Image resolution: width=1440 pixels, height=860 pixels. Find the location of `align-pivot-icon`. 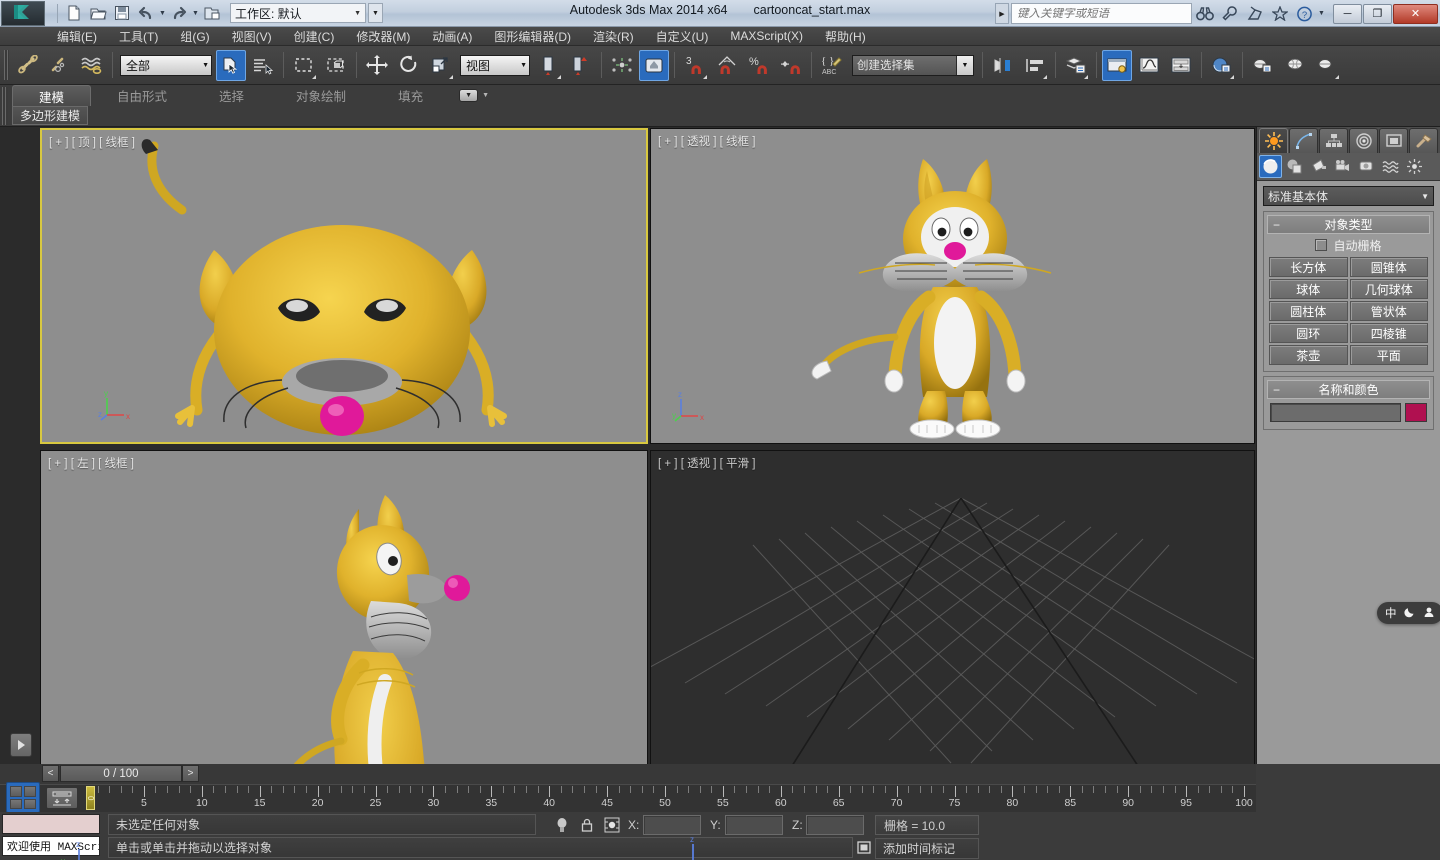

align-pivot-icon is located at coordinates (581, 65).